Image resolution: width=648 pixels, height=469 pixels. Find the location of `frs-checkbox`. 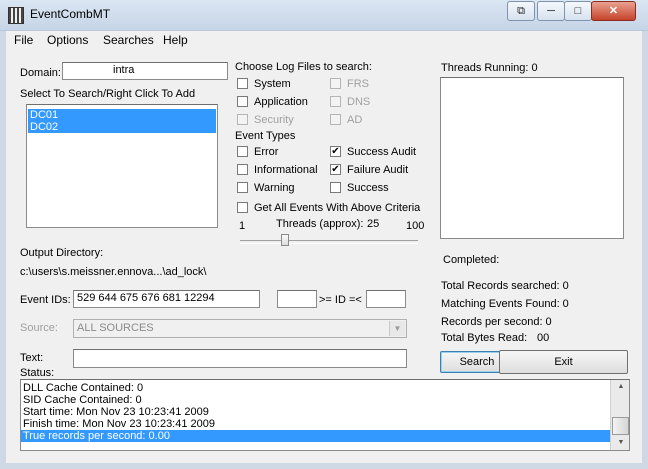

frs-checkbox is located at coordinates (335, 83).